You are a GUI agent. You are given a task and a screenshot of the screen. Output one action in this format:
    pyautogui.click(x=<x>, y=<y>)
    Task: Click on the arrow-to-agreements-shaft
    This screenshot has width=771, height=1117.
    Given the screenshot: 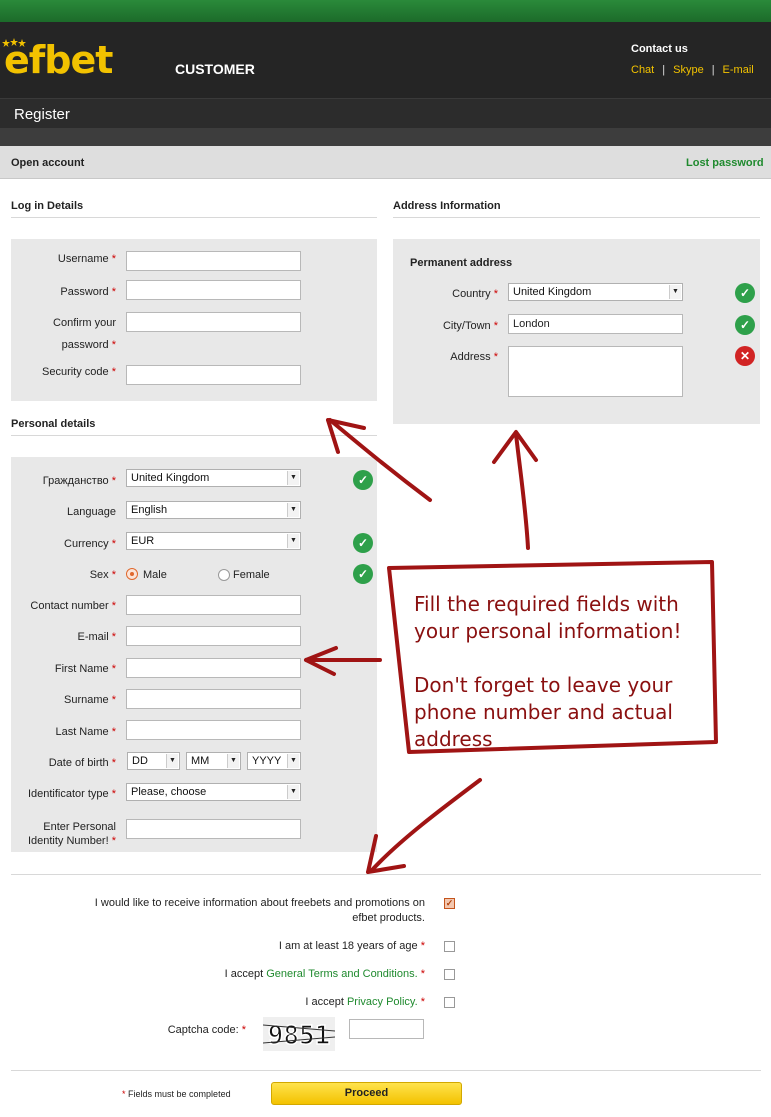 What is the action you would take?
    pyautogui.click(x=426, y=825)
    